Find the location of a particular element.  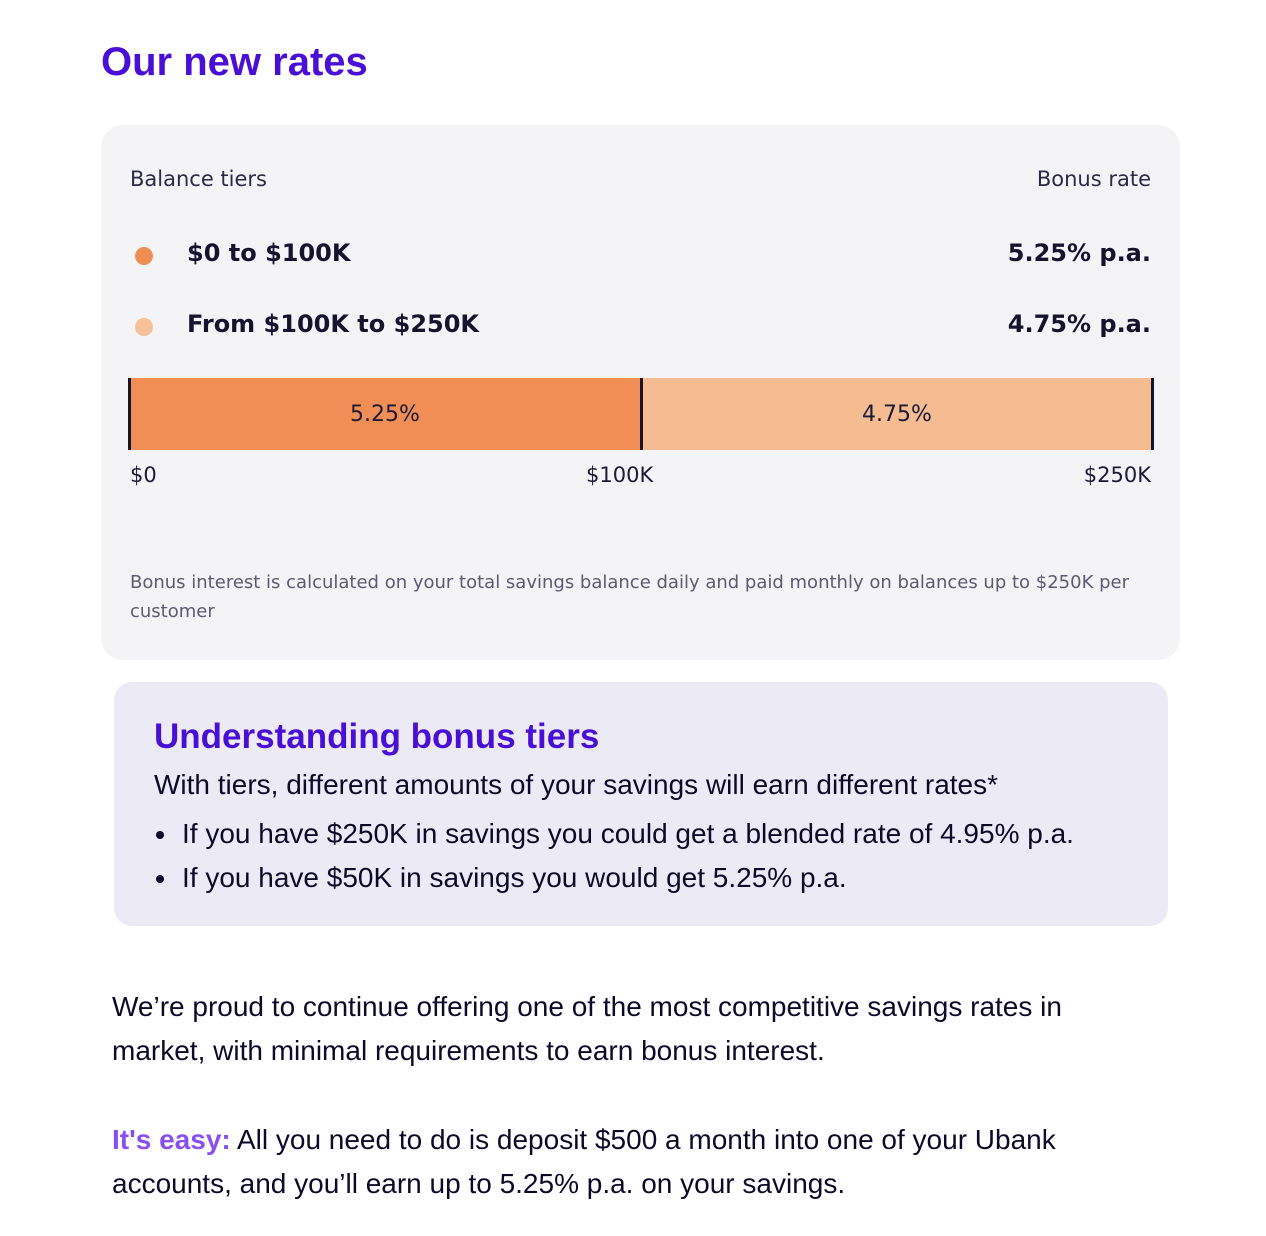

tier-bar-end-marker is located at coordinates (1152, 414).